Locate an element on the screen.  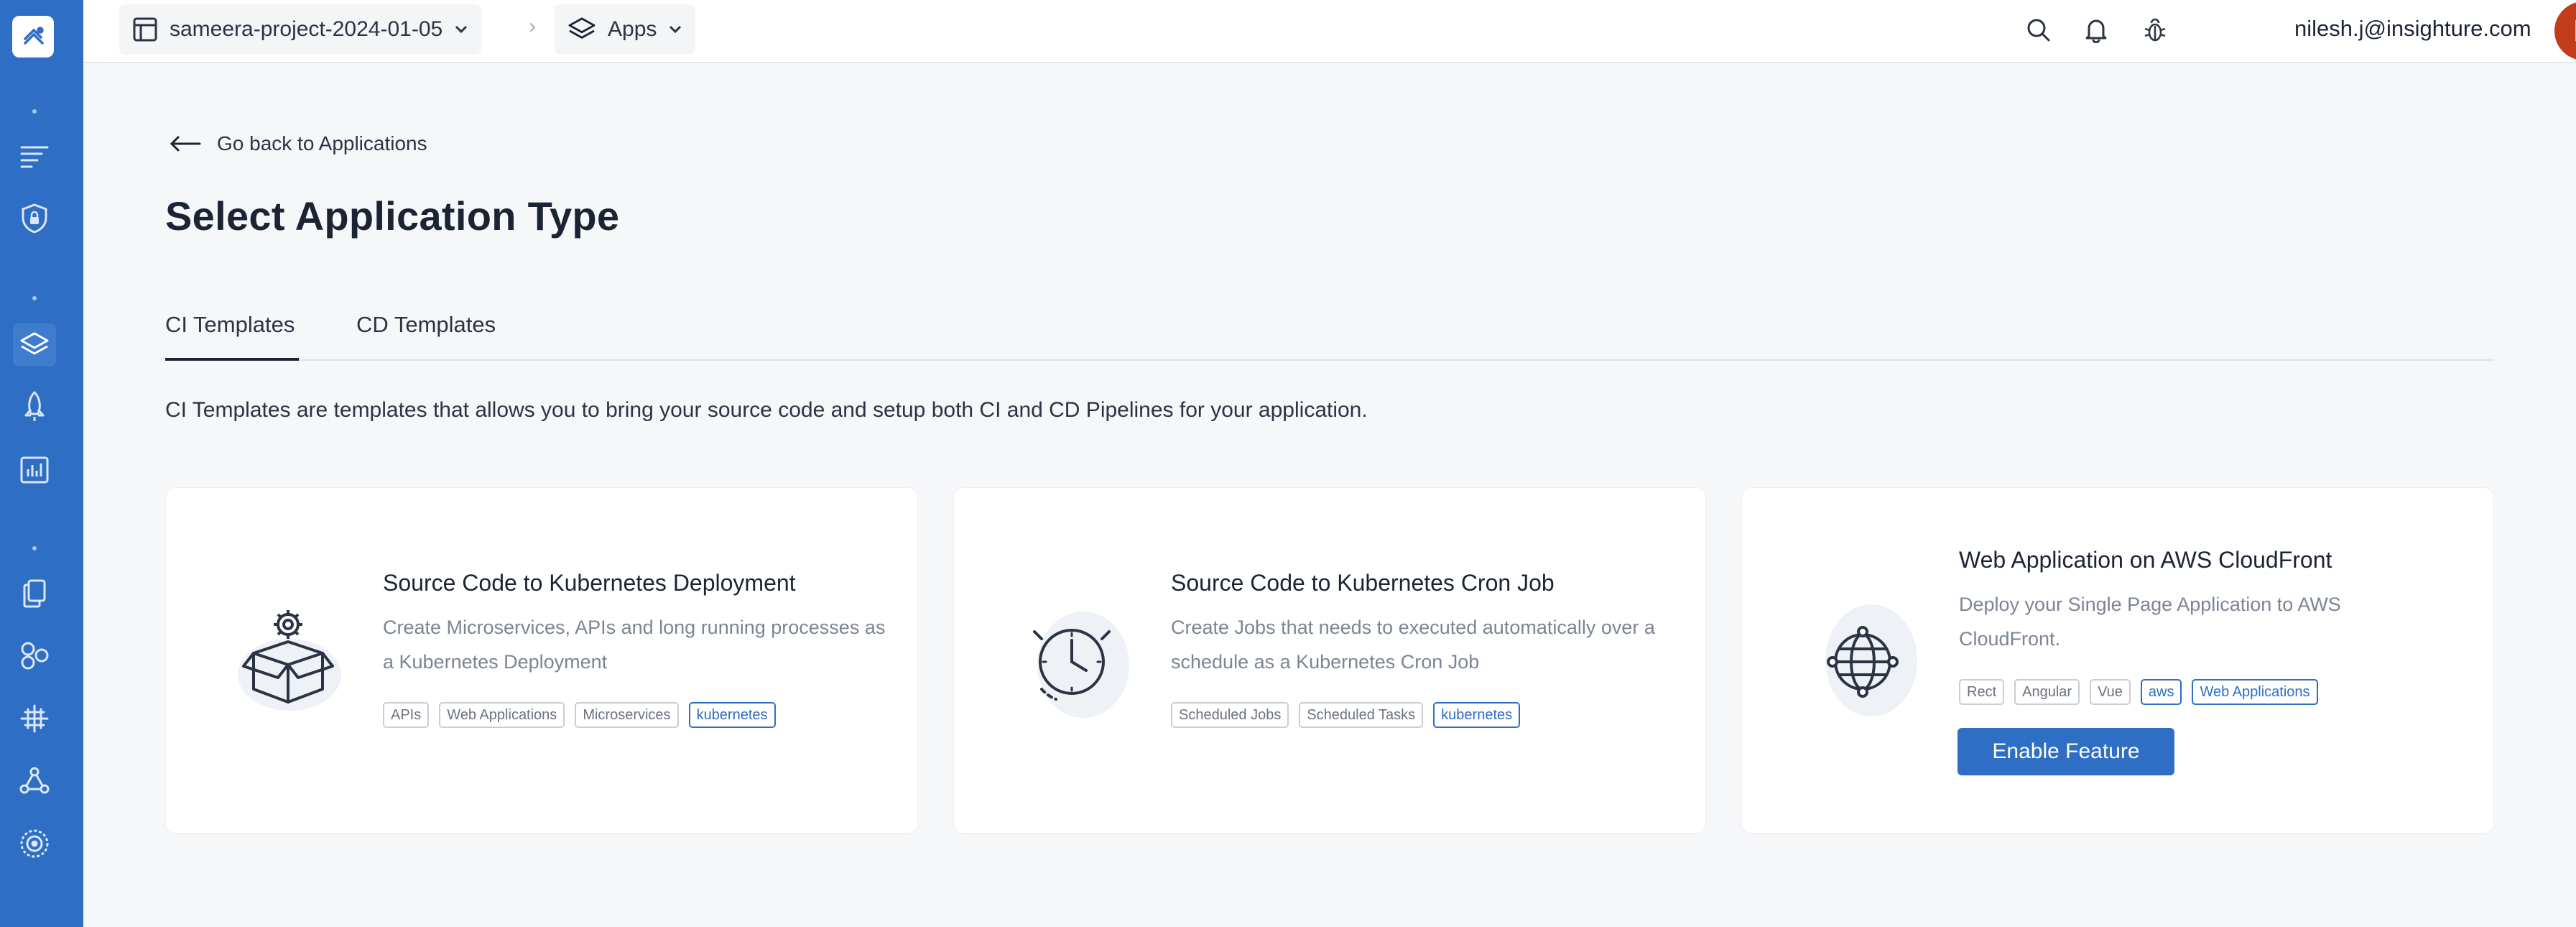
sidebar-item-menu is located at coordinates (34, 156).